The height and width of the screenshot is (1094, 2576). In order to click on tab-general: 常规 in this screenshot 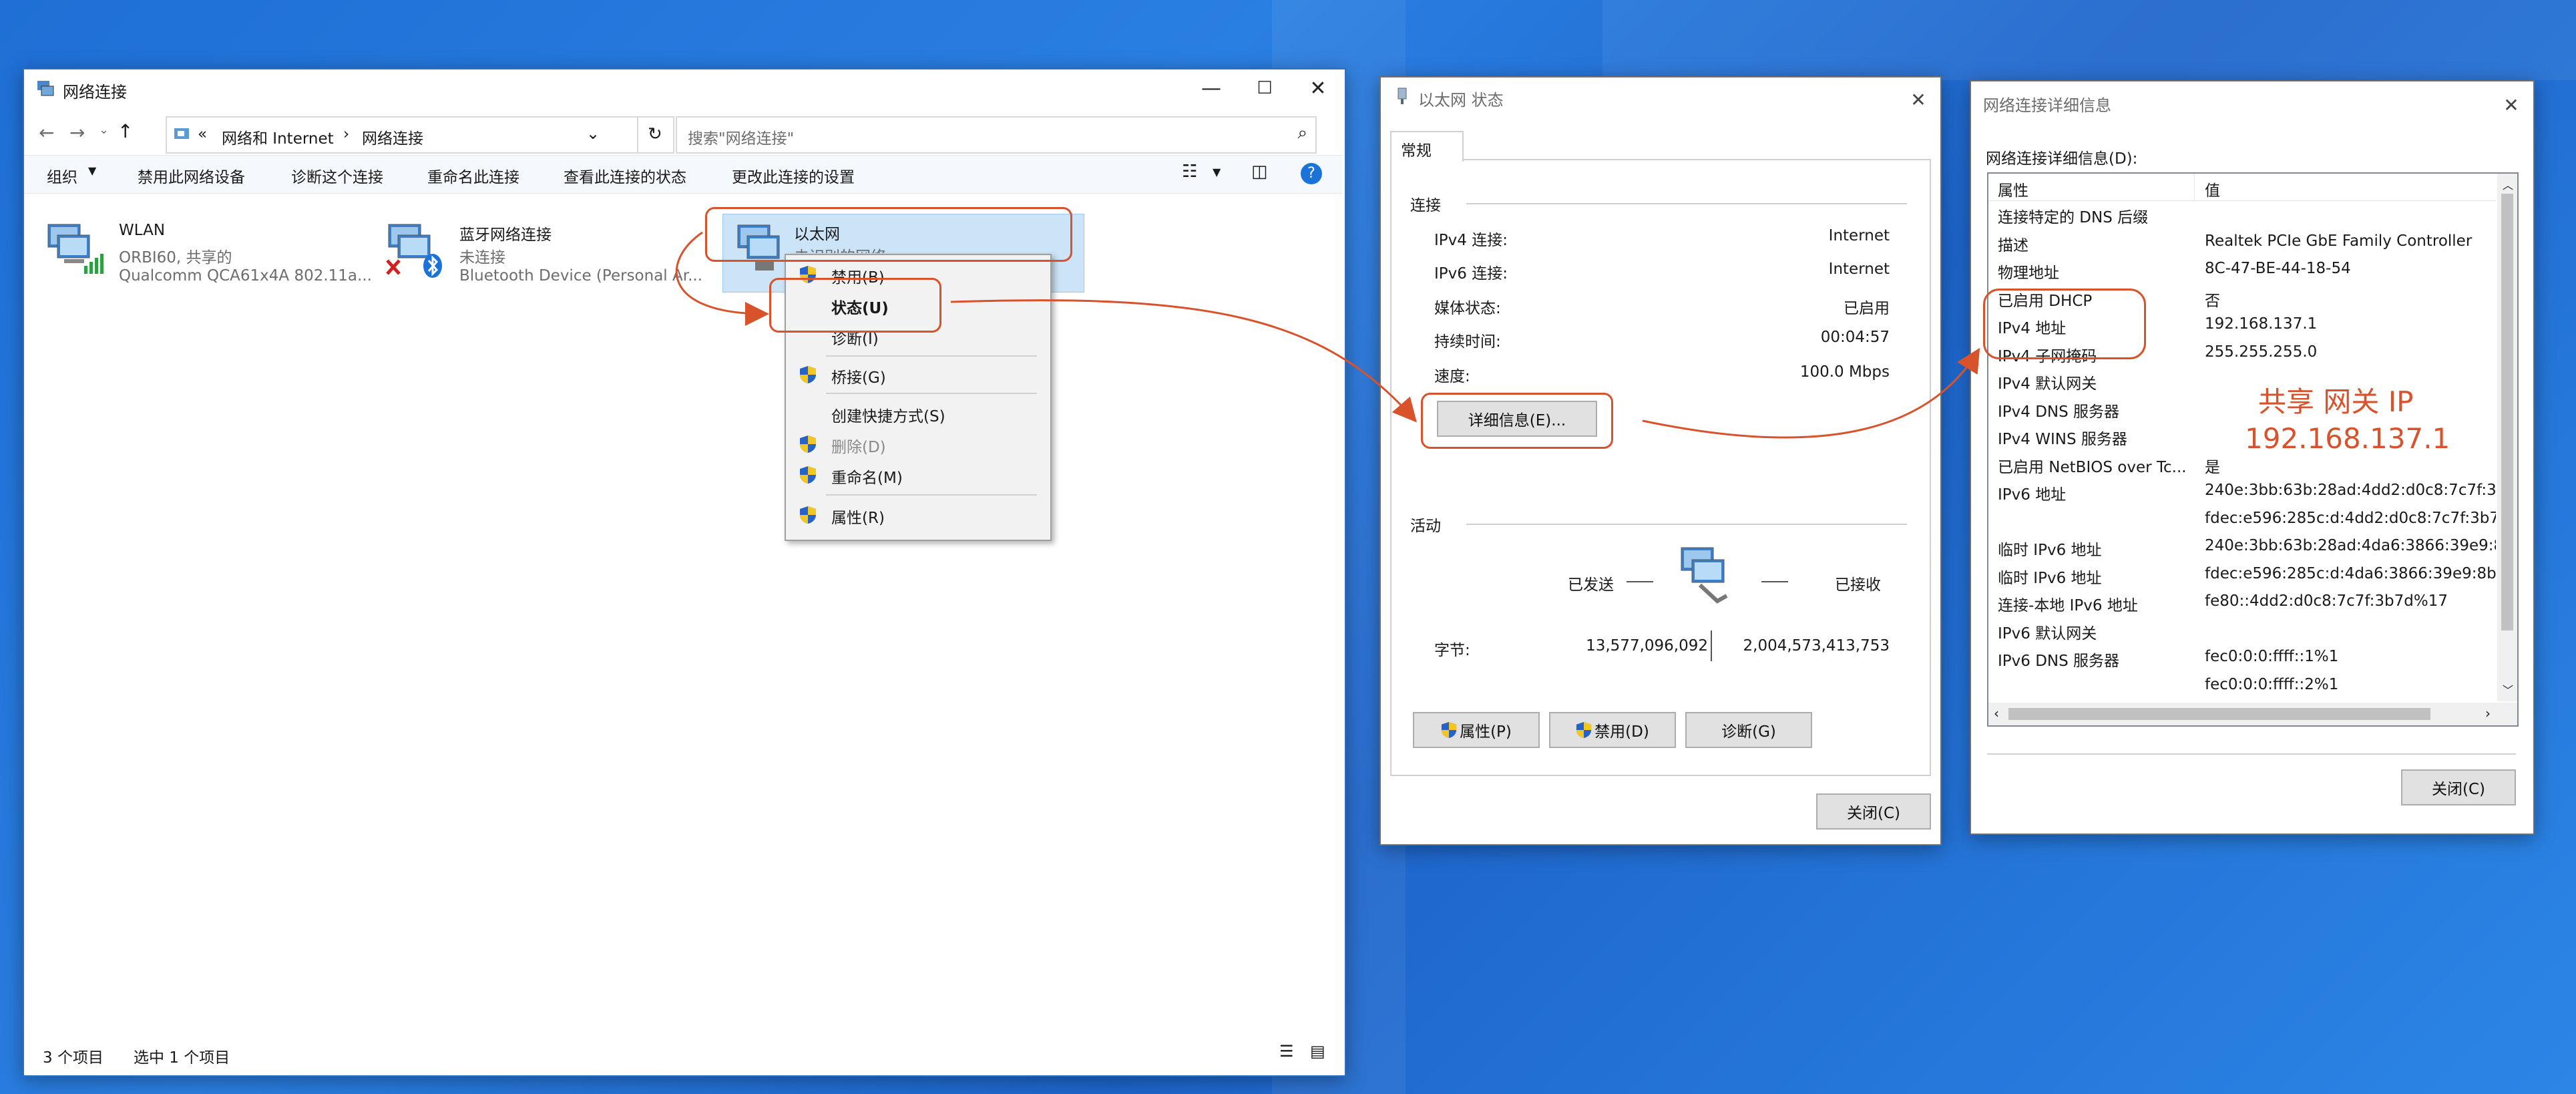, I will do `click(1427, 146)`.